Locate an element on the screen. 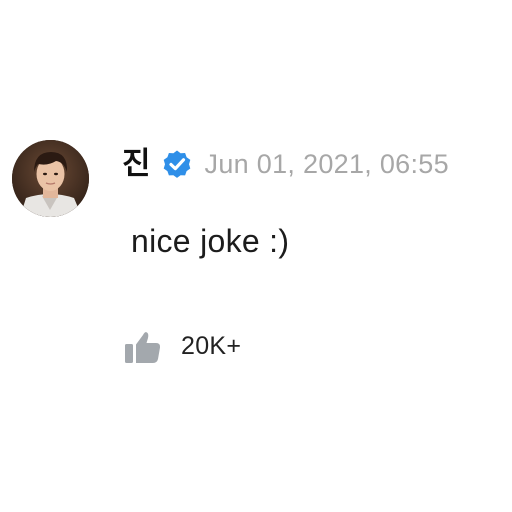  like-count: 20K+ is located at coordinates (211, 345).